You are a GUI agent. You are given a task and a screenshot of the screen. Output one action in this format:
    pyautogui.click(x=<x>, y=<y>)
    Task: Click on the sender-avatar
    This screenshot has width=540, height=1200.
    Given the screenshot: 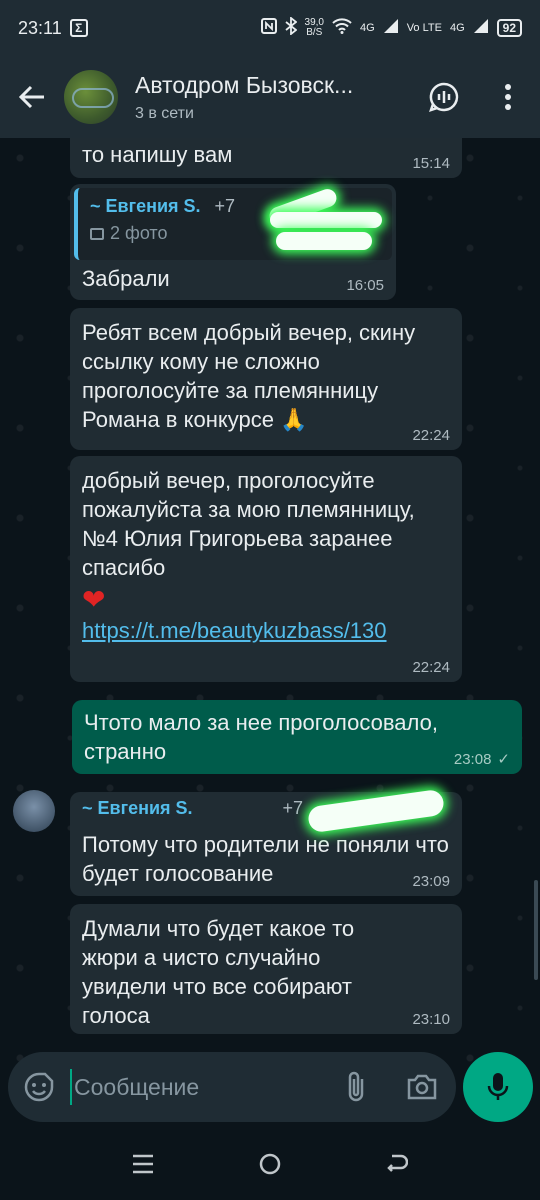 What is the action you would take?
    pyautogui.click(x=34, y=811)
    